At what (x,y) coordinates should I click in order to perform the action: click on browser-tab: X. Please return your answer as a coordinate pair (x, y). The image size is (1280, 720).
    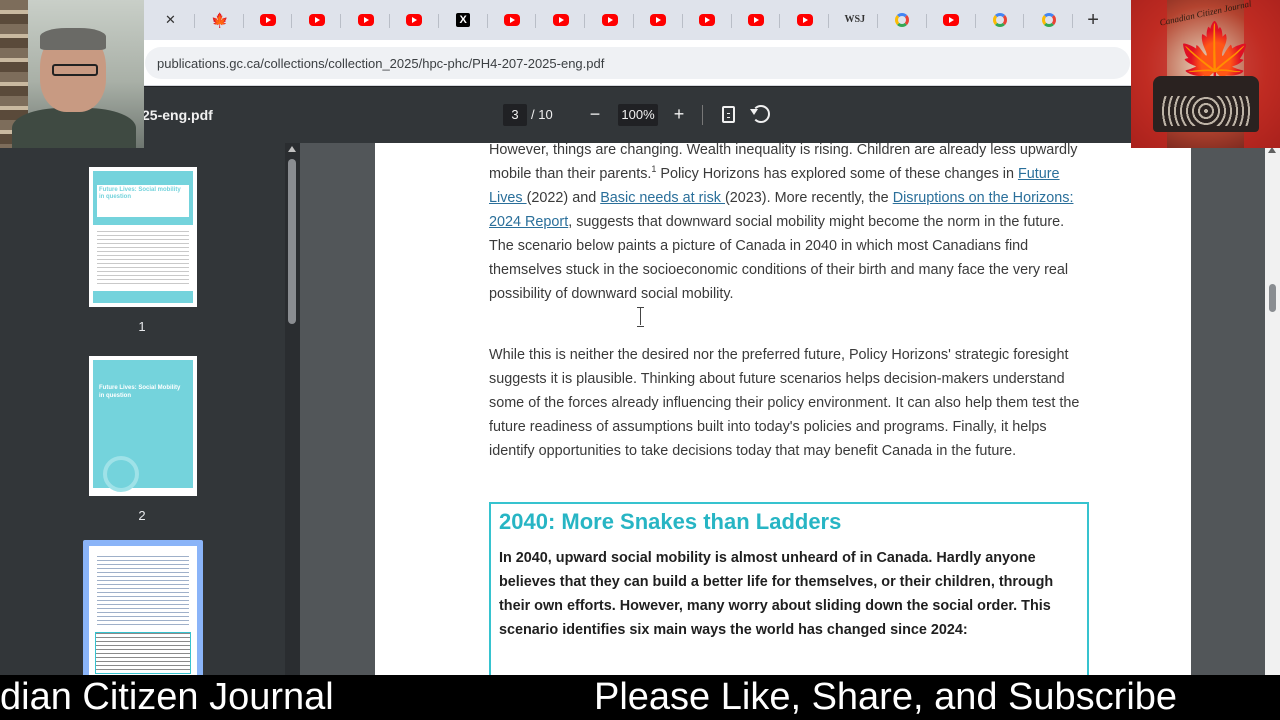
    Looking at the image, I should click on (463, 20).